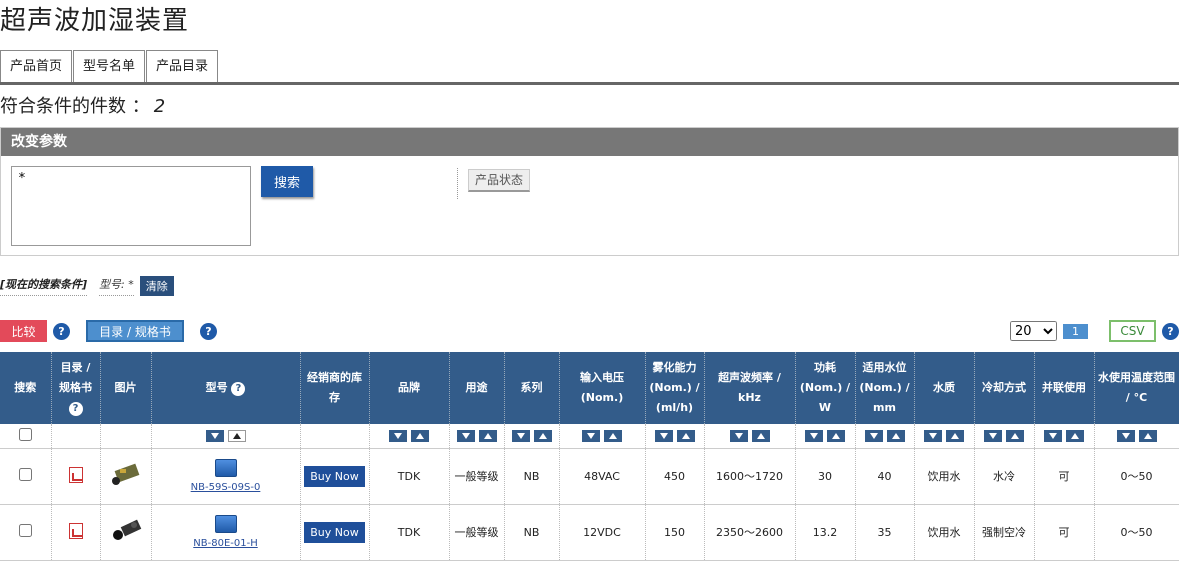 This screenshot has width=1179, height=565. What do you see at coordinates (1132, 331) in the screenshot?
I see `csv-button: CSV` at bounding box center [1132, 331].